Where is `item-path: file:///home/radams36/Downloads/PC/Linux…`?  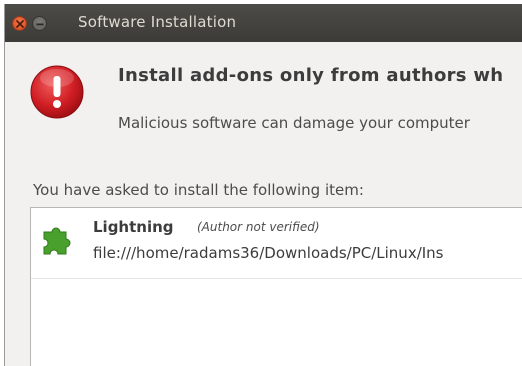
item-path: file:///home/radams36/Downloads/PC/Linux… is located at coordinates (268, 253).